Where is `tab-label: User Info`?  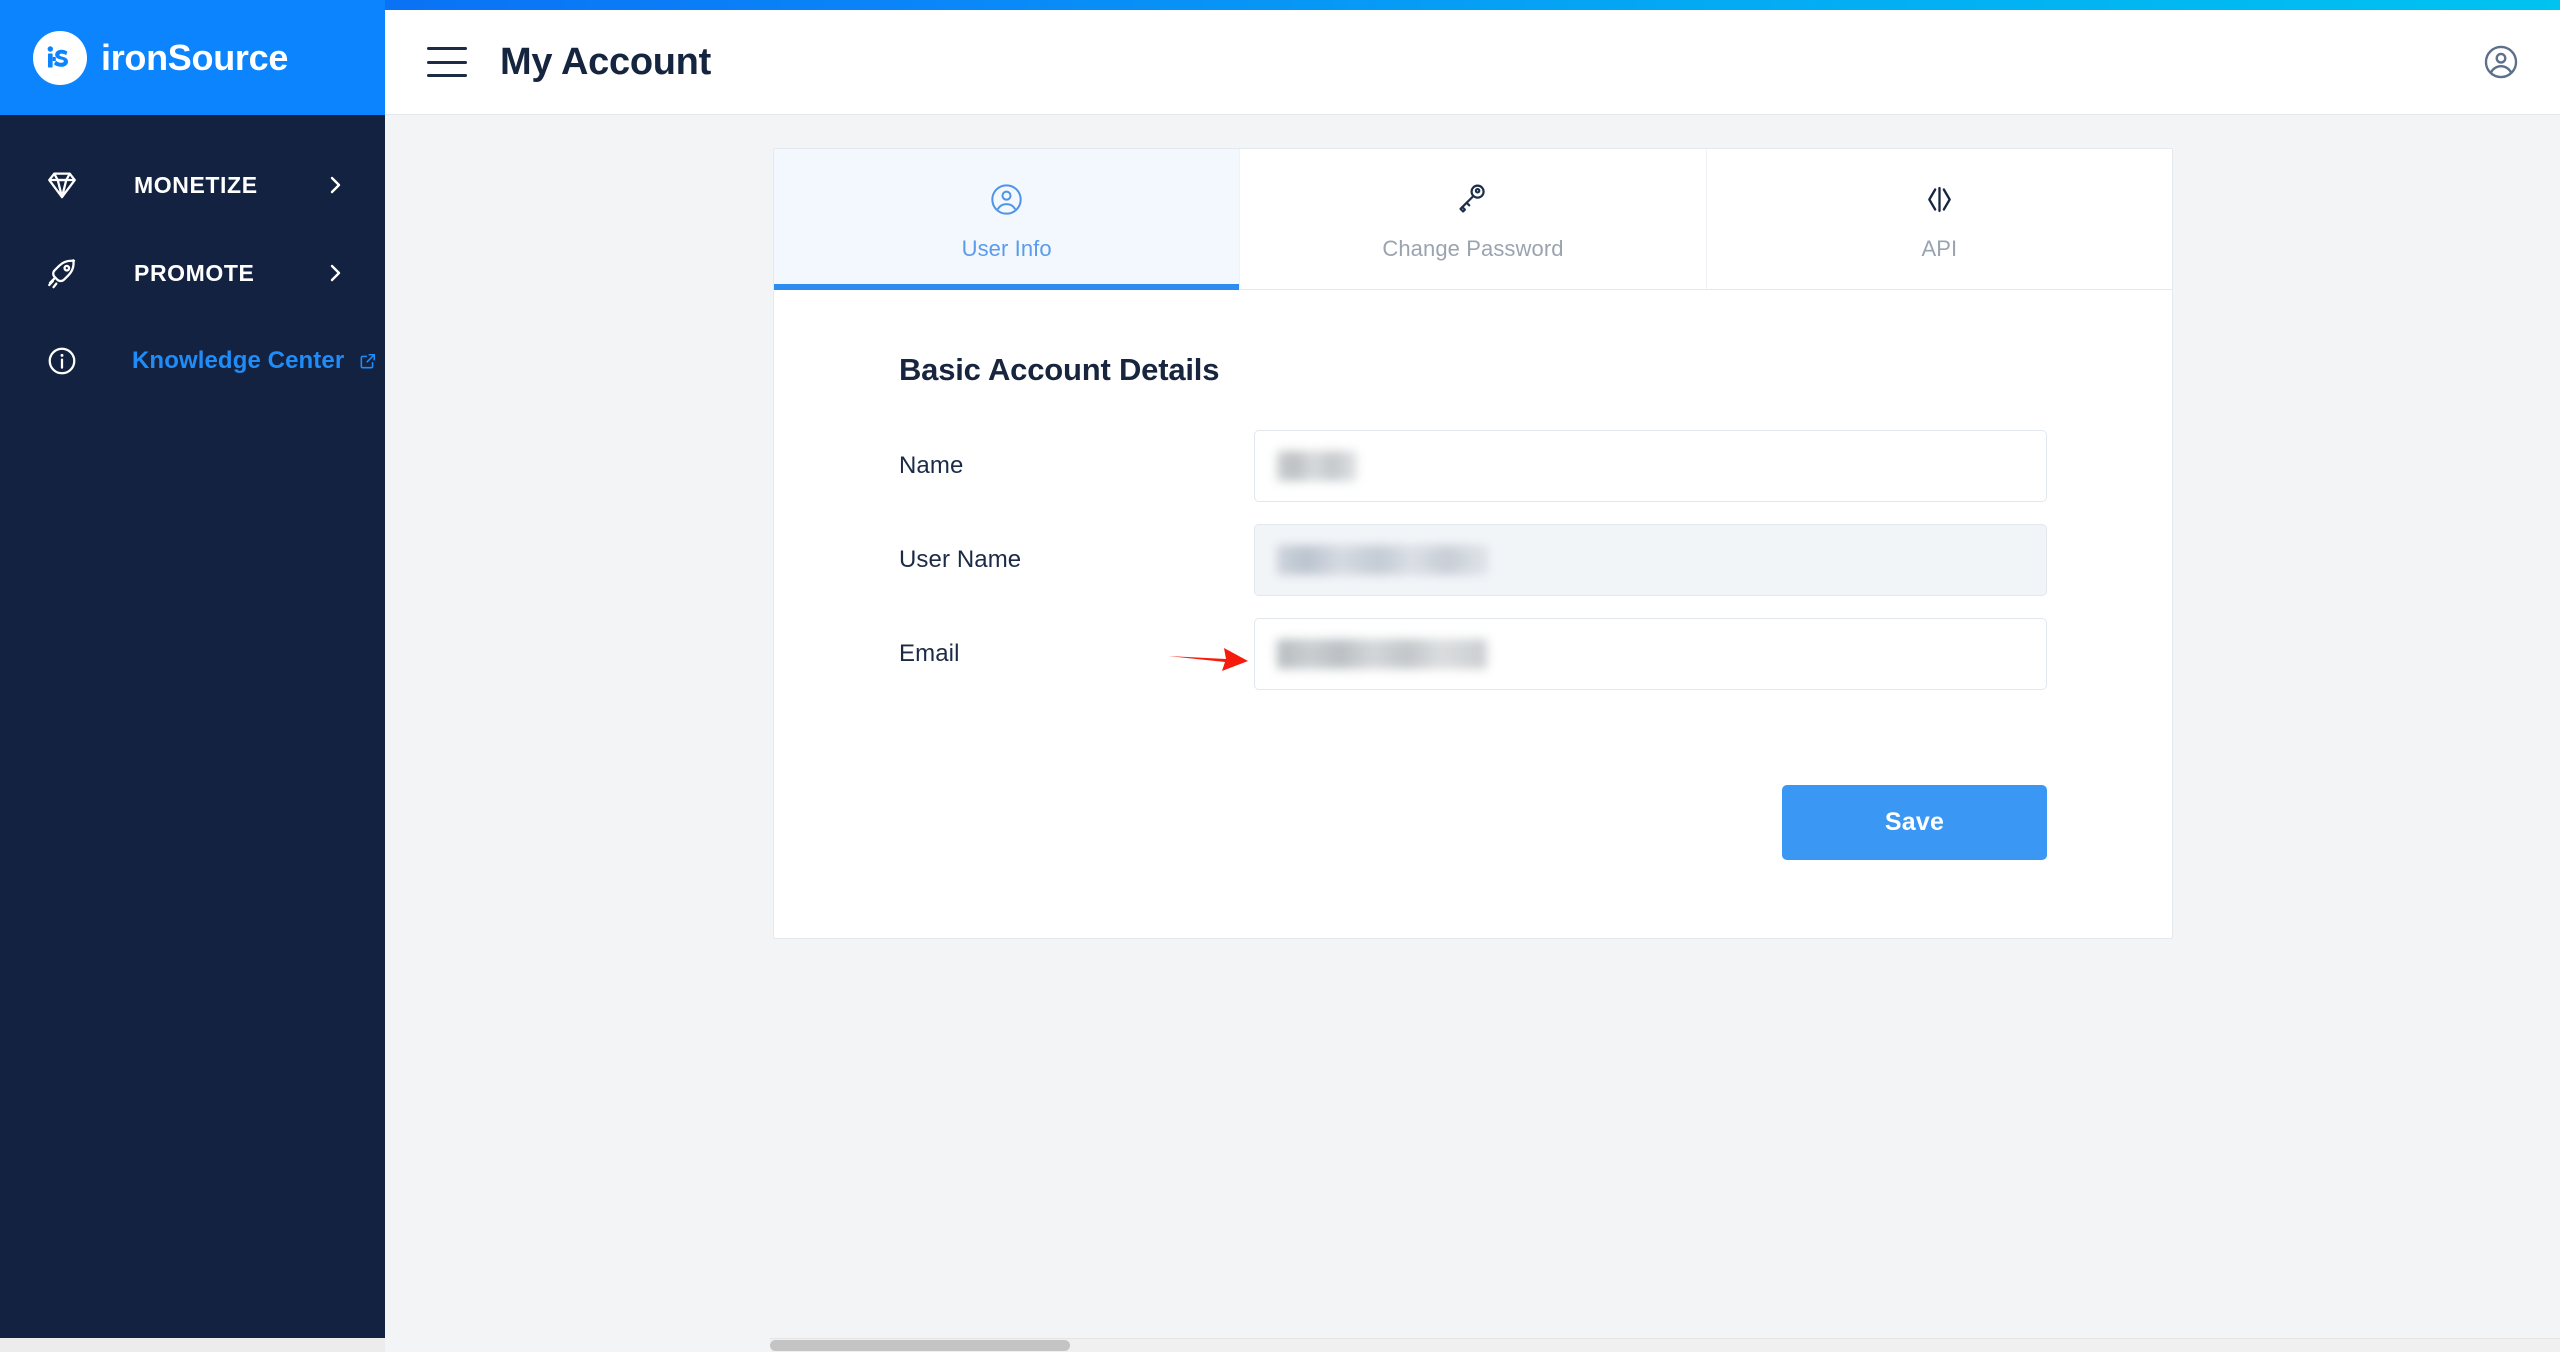
tab-label: User Info is located at coordinates (1006, 248).